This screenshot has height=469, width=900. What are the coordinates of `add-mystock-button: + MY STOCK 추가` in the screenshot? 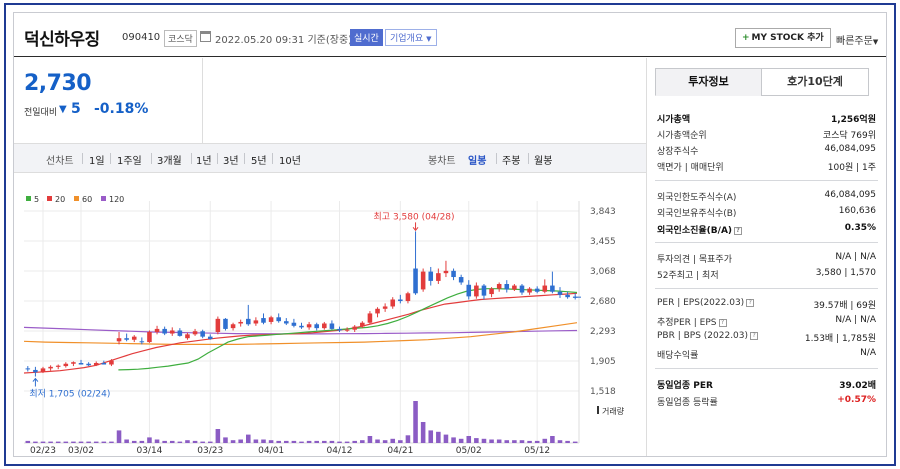 It's located at (783, 38).